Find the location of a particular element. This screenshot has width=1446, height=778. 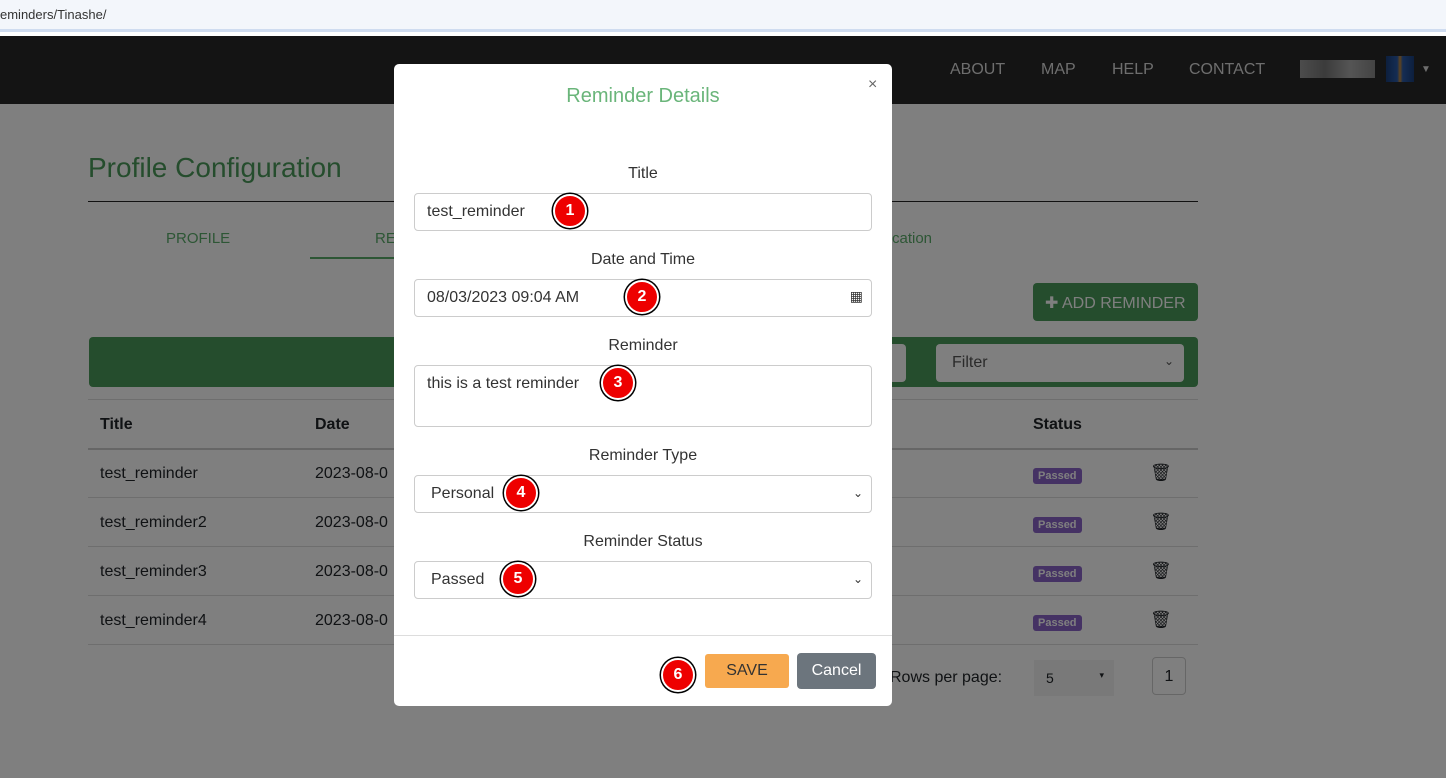

annotation-marker: 5 is located at coordinates (518, 579).